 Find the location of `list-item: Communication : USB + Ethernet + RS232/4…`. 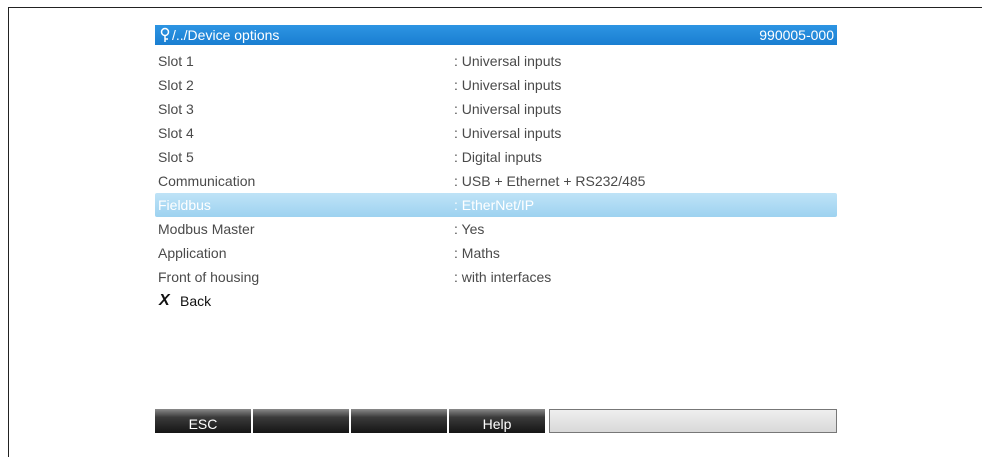

list-item: Communication : USB + Ethernet + RS232/4… is located at coordinates (496, 181).